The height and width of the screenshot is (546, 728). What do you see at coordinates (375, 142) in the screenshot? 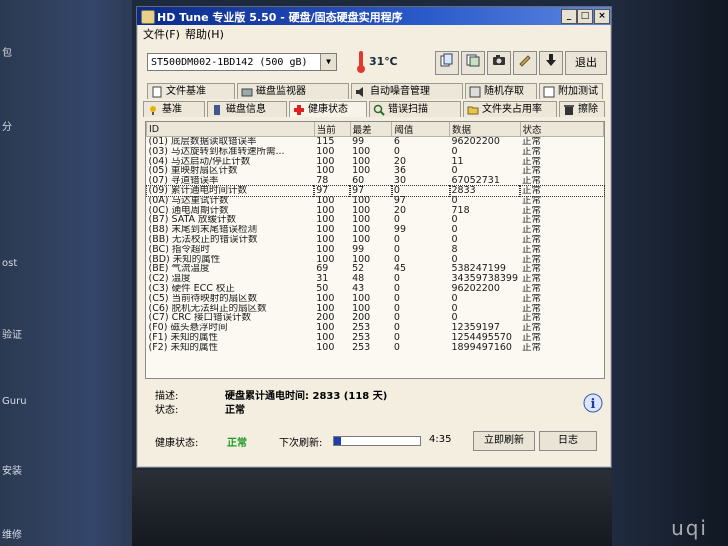
I see `table-row: (01) 底层数据读取错误率 115 99 6 96202200 正常` at bounding box center [375, 142].